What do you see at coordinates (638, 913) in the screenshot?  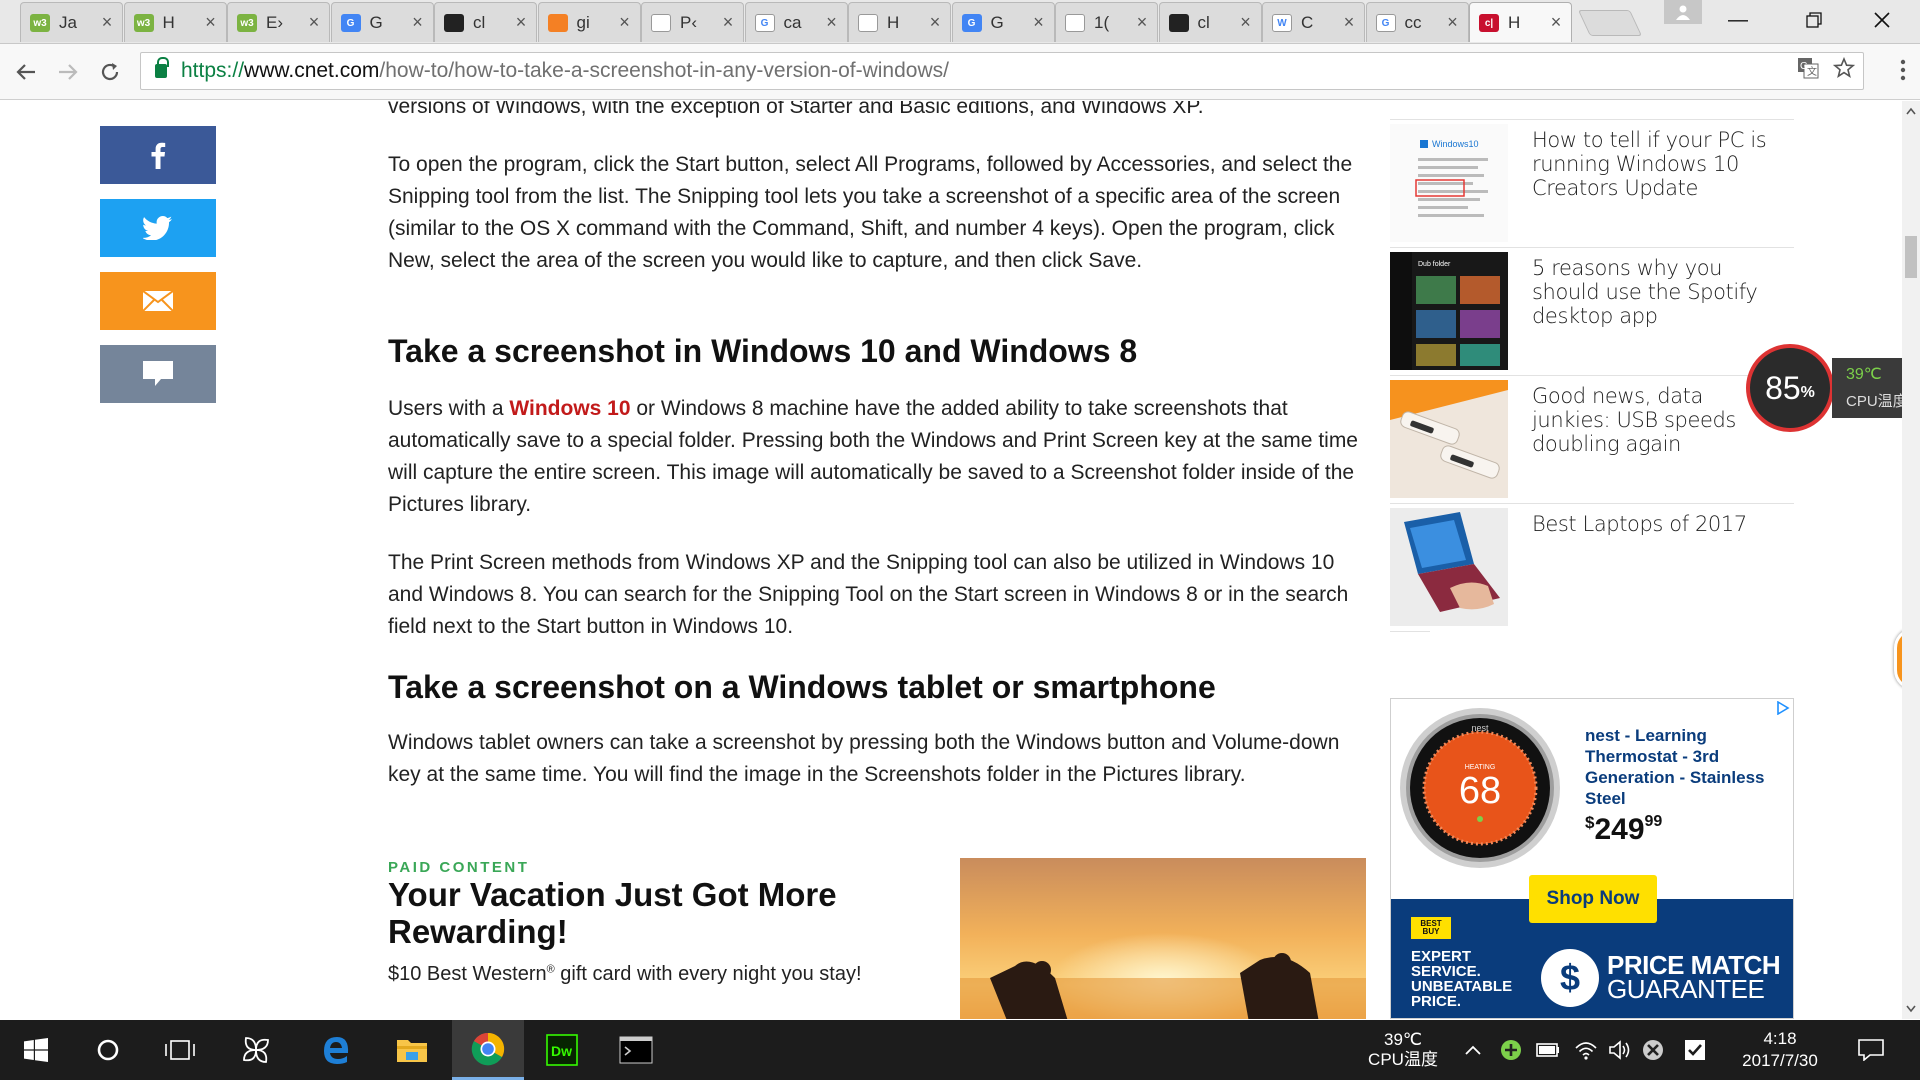 I see `paid-content-title: Your Vacation Just Got More Rewarding!` at bounding box center [638, 913].